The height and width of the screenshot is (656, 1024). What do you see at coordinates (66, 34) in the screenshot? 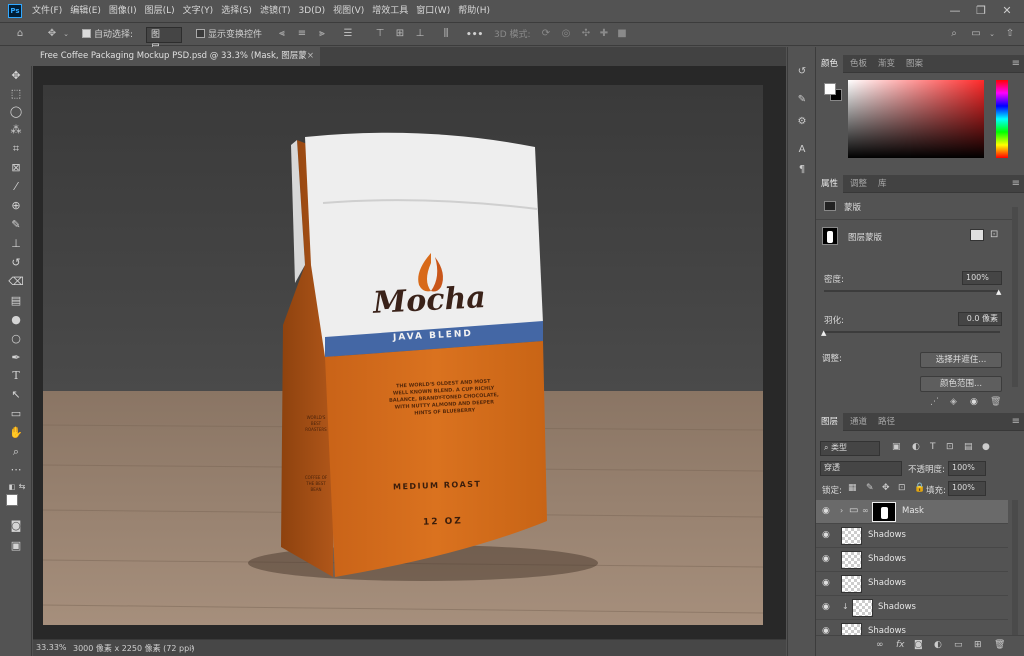
I see `chevron-down-icon: ⌄` at bounding box center [66, 34].